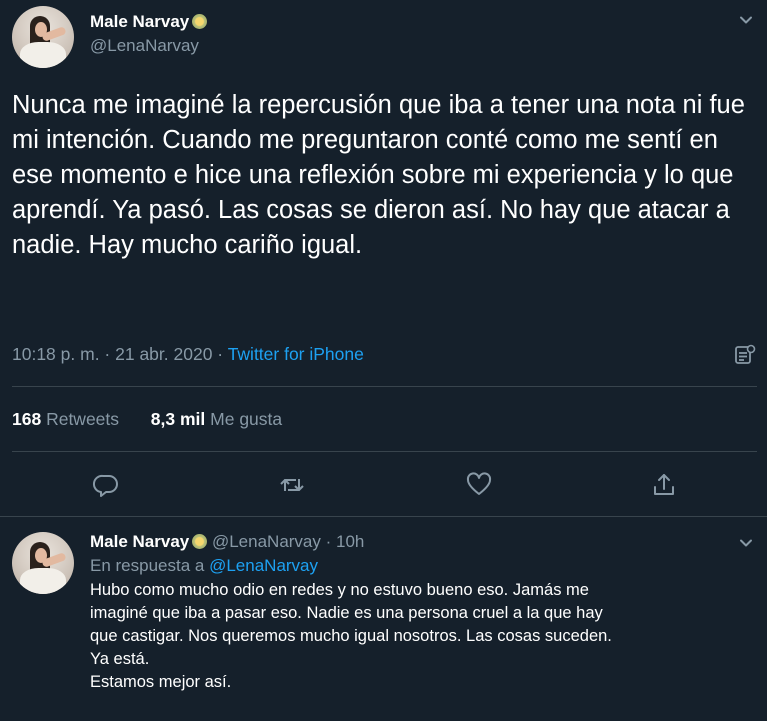  I want to click on reply-author-name: Male Narvay, so click(139, 541).